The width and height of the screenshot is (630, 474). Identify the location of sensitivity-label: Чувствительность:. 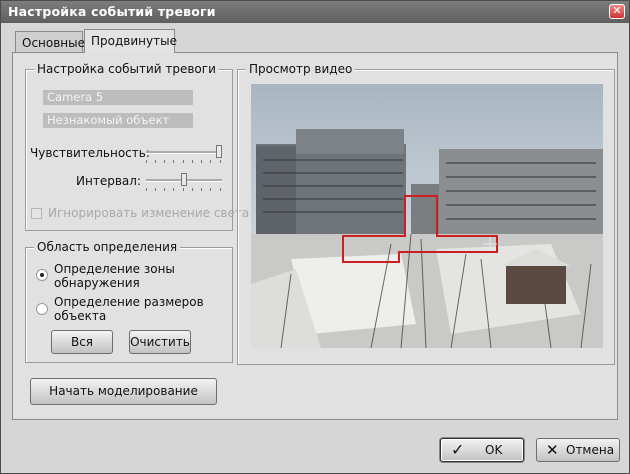
(90, 153).